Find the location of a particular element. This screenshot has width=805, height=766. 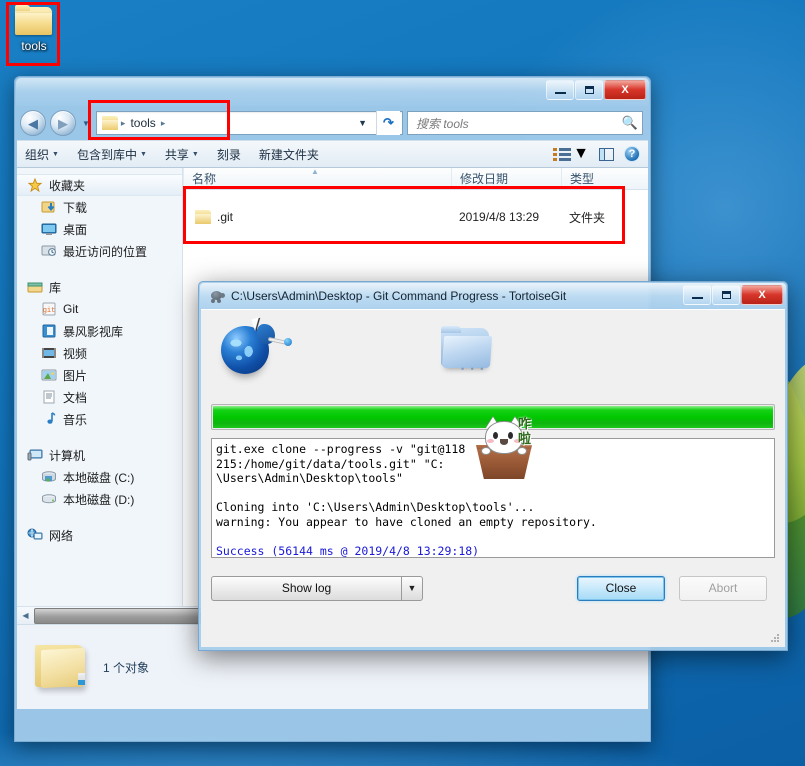

address-bar: ▸ tools ▸ ▼ ↷ is located at coordinates (249, 123).